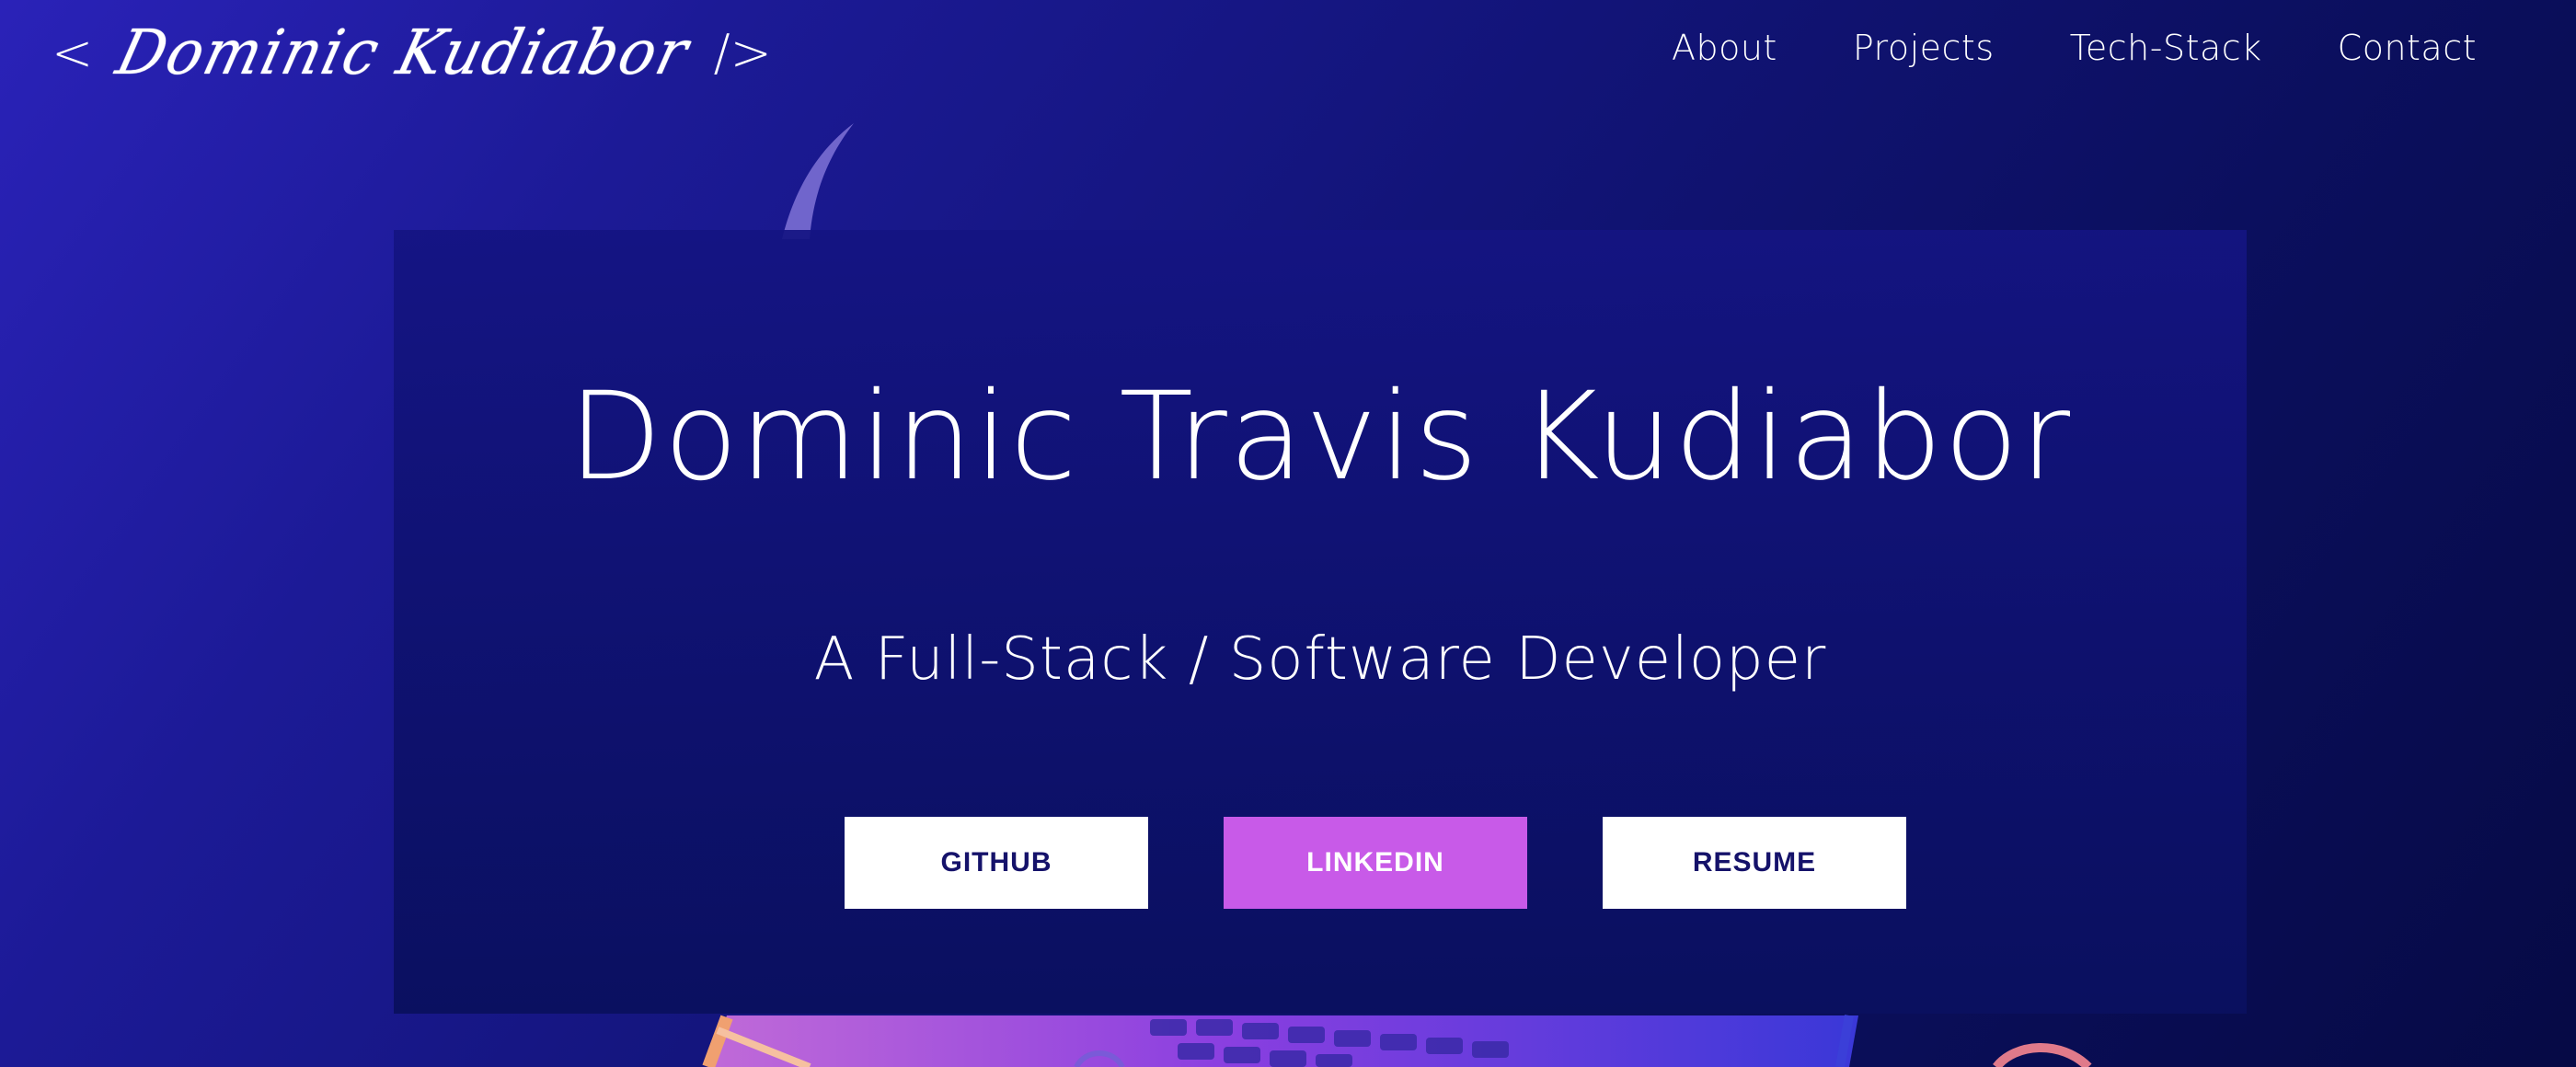  Describe the element at coordinates (818, 181) in the screenshot. I see `crescent-shape` at that location.